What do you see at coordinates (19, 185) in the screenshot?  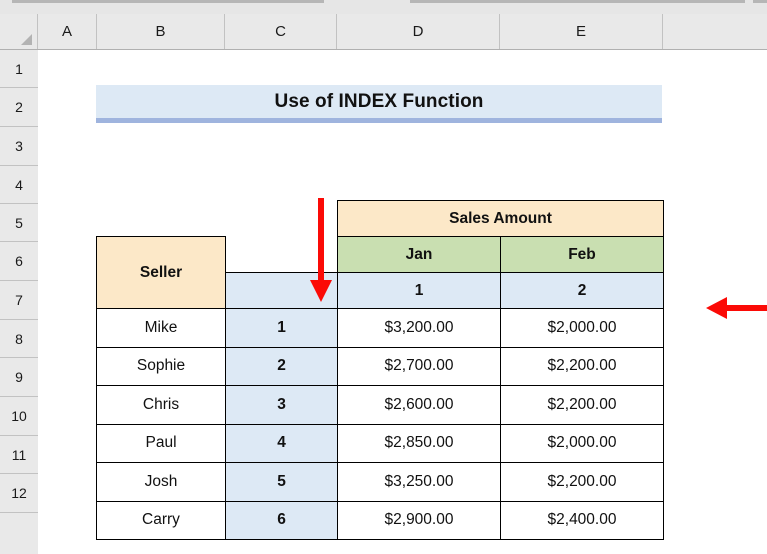 I see `row-header-4: 4` at bounding box center [19, 185].